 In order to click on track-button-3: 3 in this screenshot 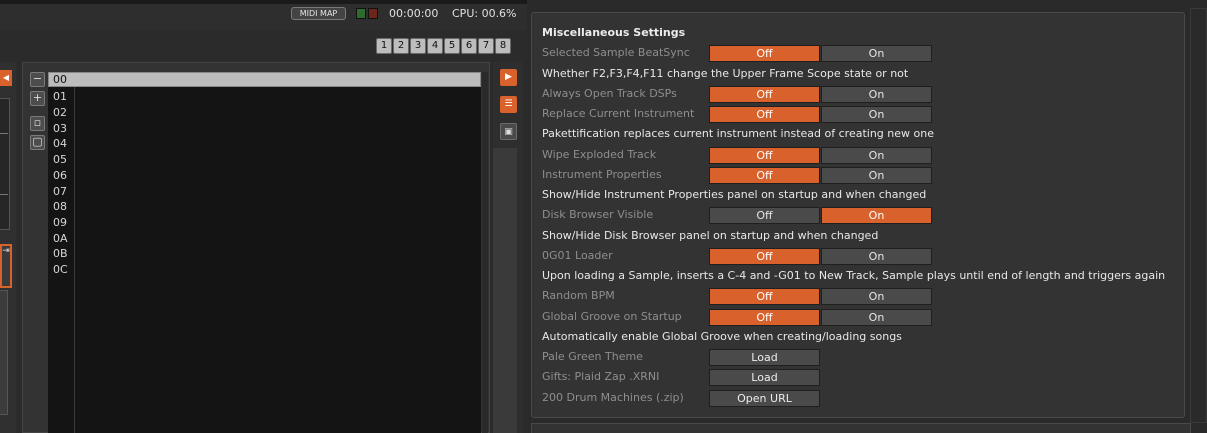, I will do `click(418, 46)`.